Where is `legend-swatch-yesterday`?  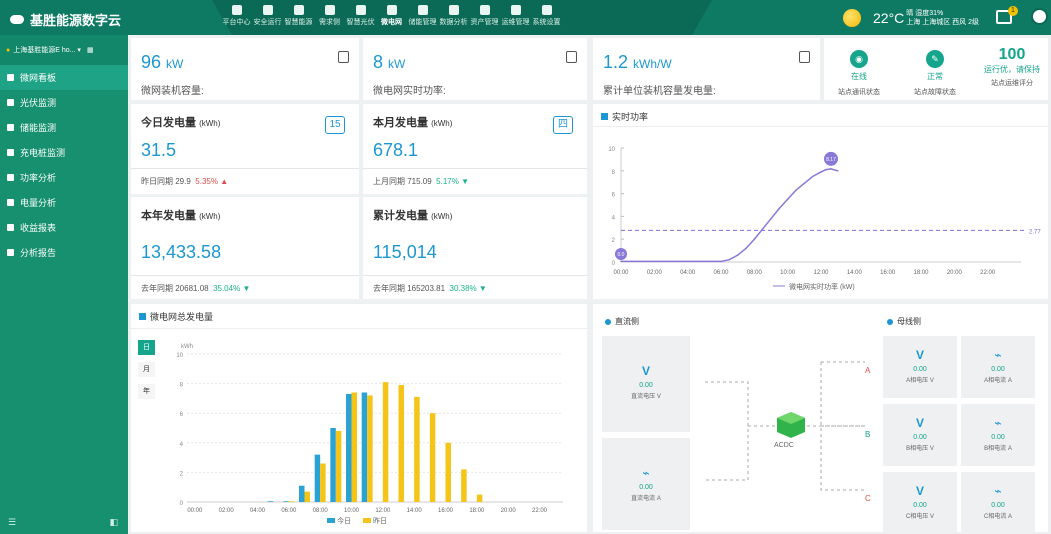 legend-swatch-yesterday is located at coordinates (367, 520).